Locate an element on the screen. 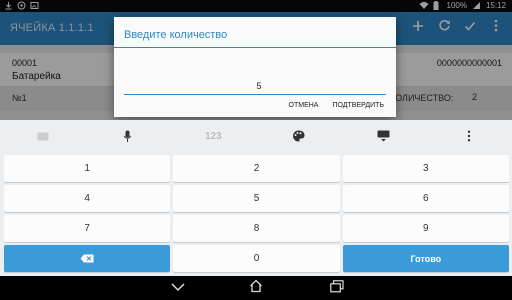 This screenshot has width=512, height=300. keyboard-toolbar: 123 is located at coordinates (256, 136).